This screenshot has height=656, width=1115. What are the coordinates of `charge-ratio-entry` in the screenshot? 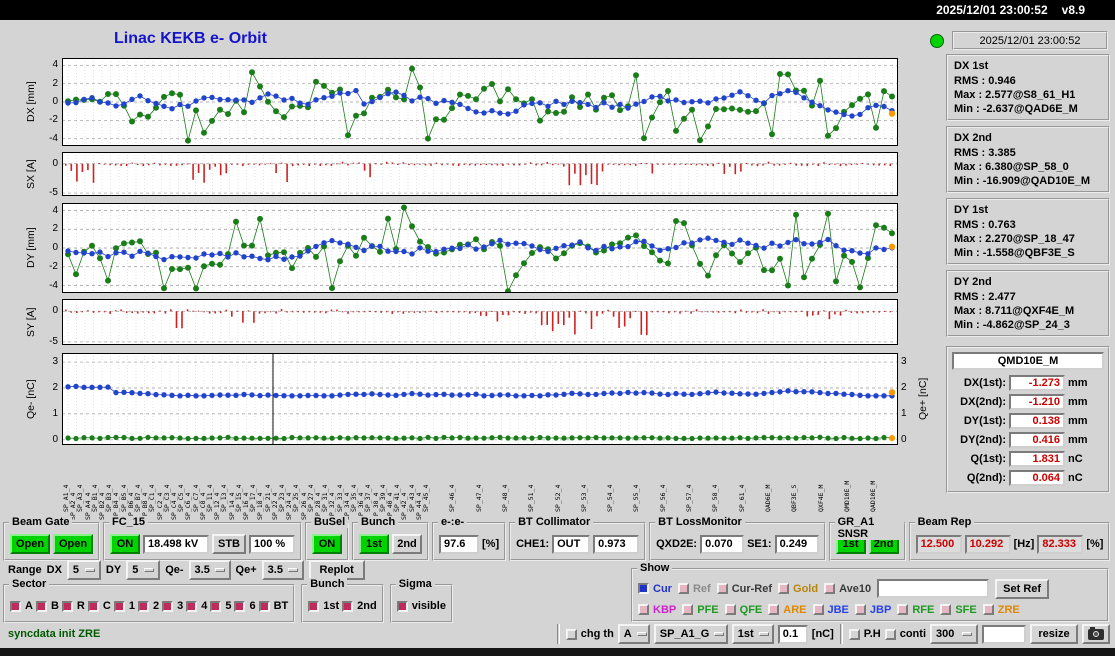 It's located at (459, 544).